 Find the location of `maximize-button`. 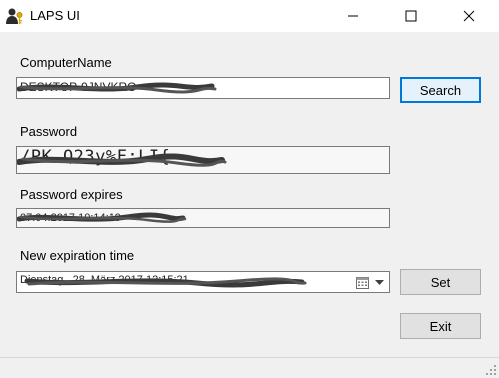

maximize-button is located at coordinates (411, 16).